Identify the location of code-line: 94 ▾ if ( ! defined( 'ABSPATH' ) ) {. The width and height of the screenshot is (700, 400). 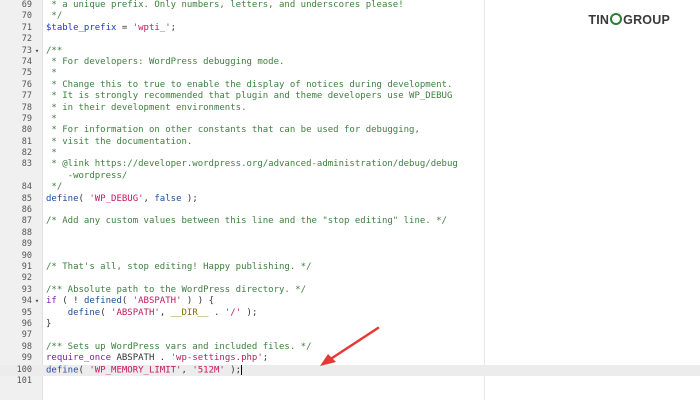
(350, 301).